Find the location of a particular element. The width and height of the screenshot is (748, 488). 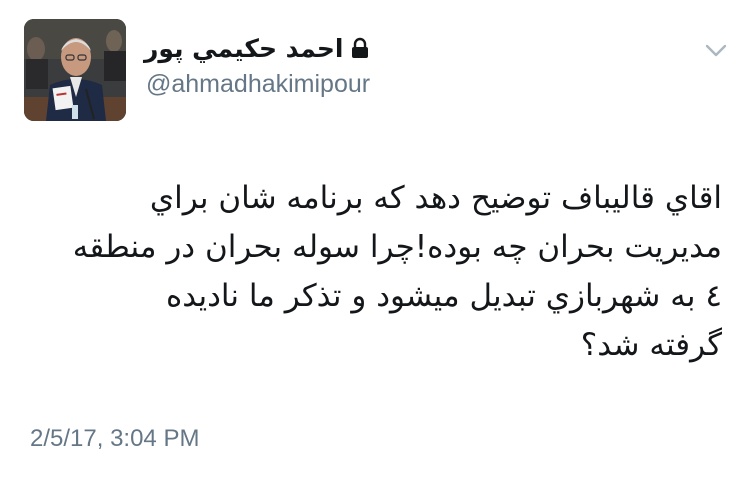

tweet-timestamp: 2/5/17, 3:04 PM is located at coordinates (114, 439).